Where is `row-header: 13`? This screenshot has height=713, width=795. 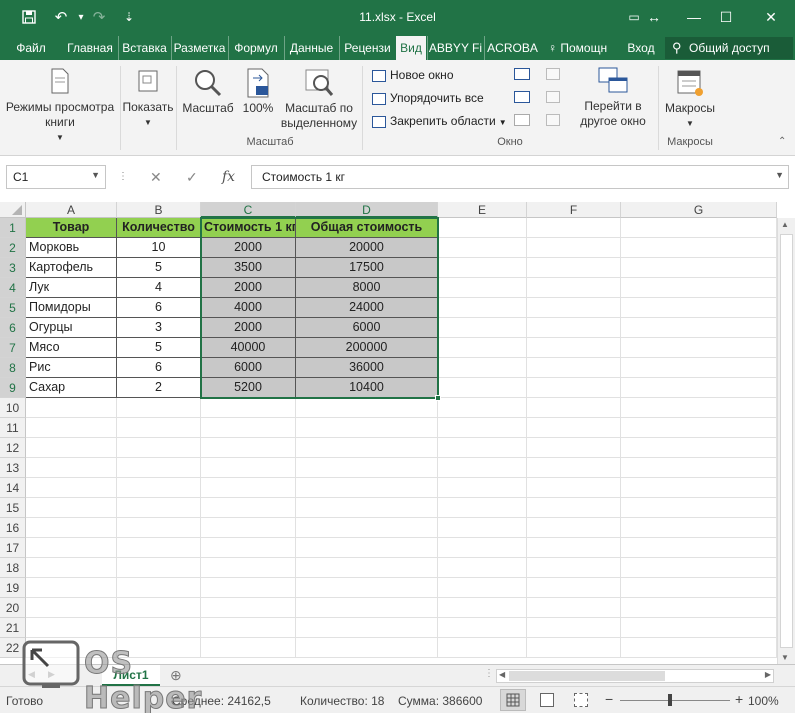 row-header: 13 is located at coordinates (13, 468).